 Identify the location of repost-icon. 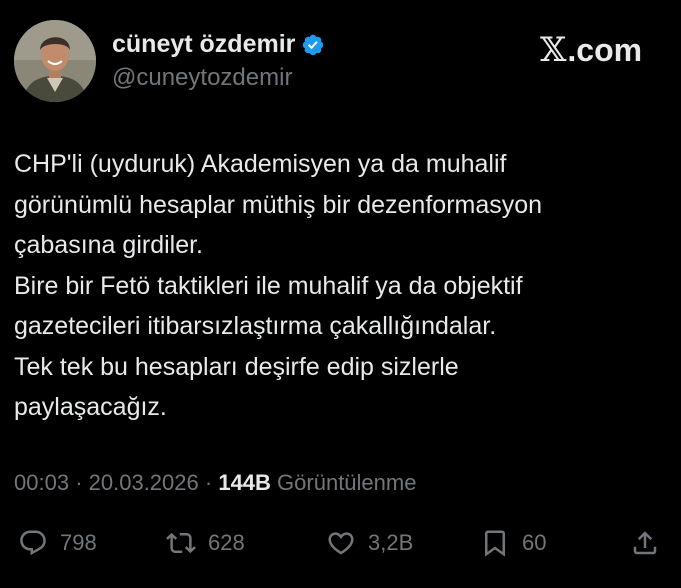
(181, 543).